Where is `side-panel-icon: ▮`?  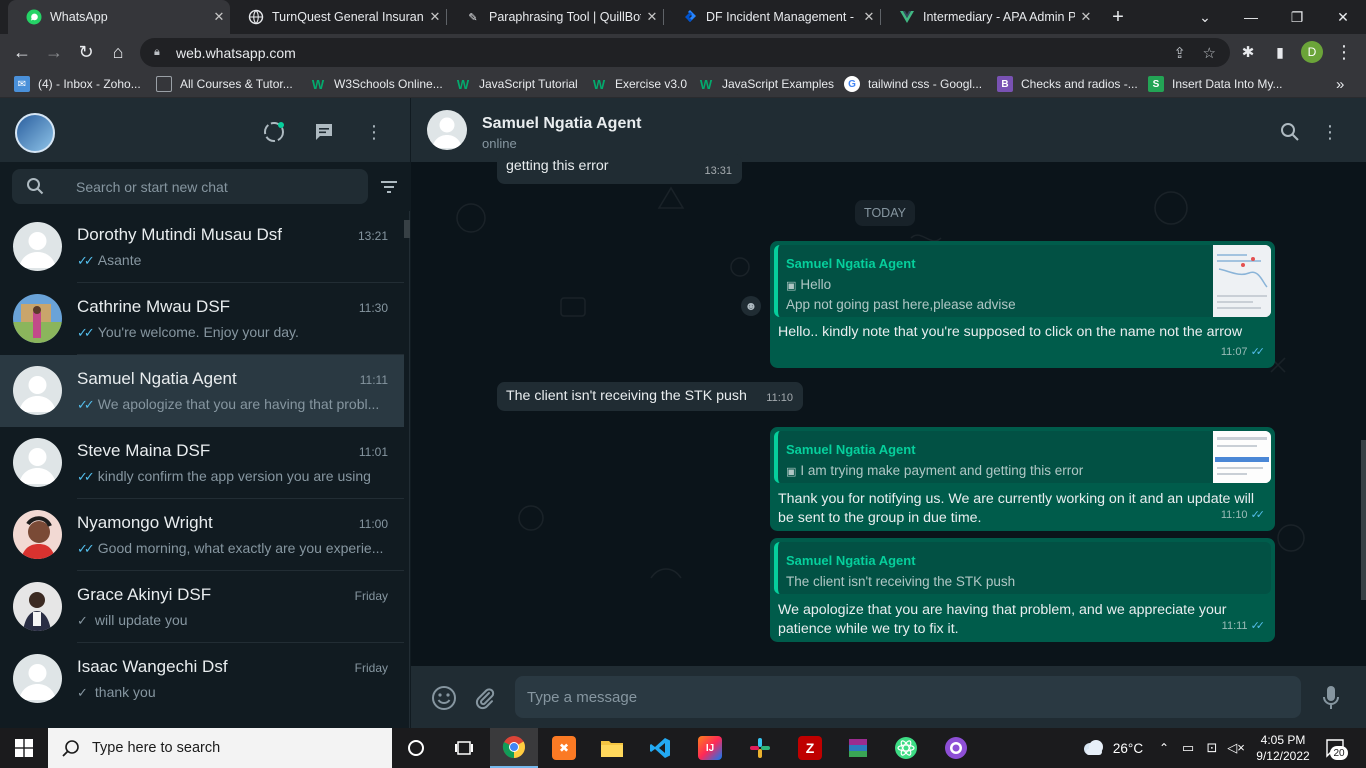 side-panel-icon: ▮ is located at coordinates (1280, 52).